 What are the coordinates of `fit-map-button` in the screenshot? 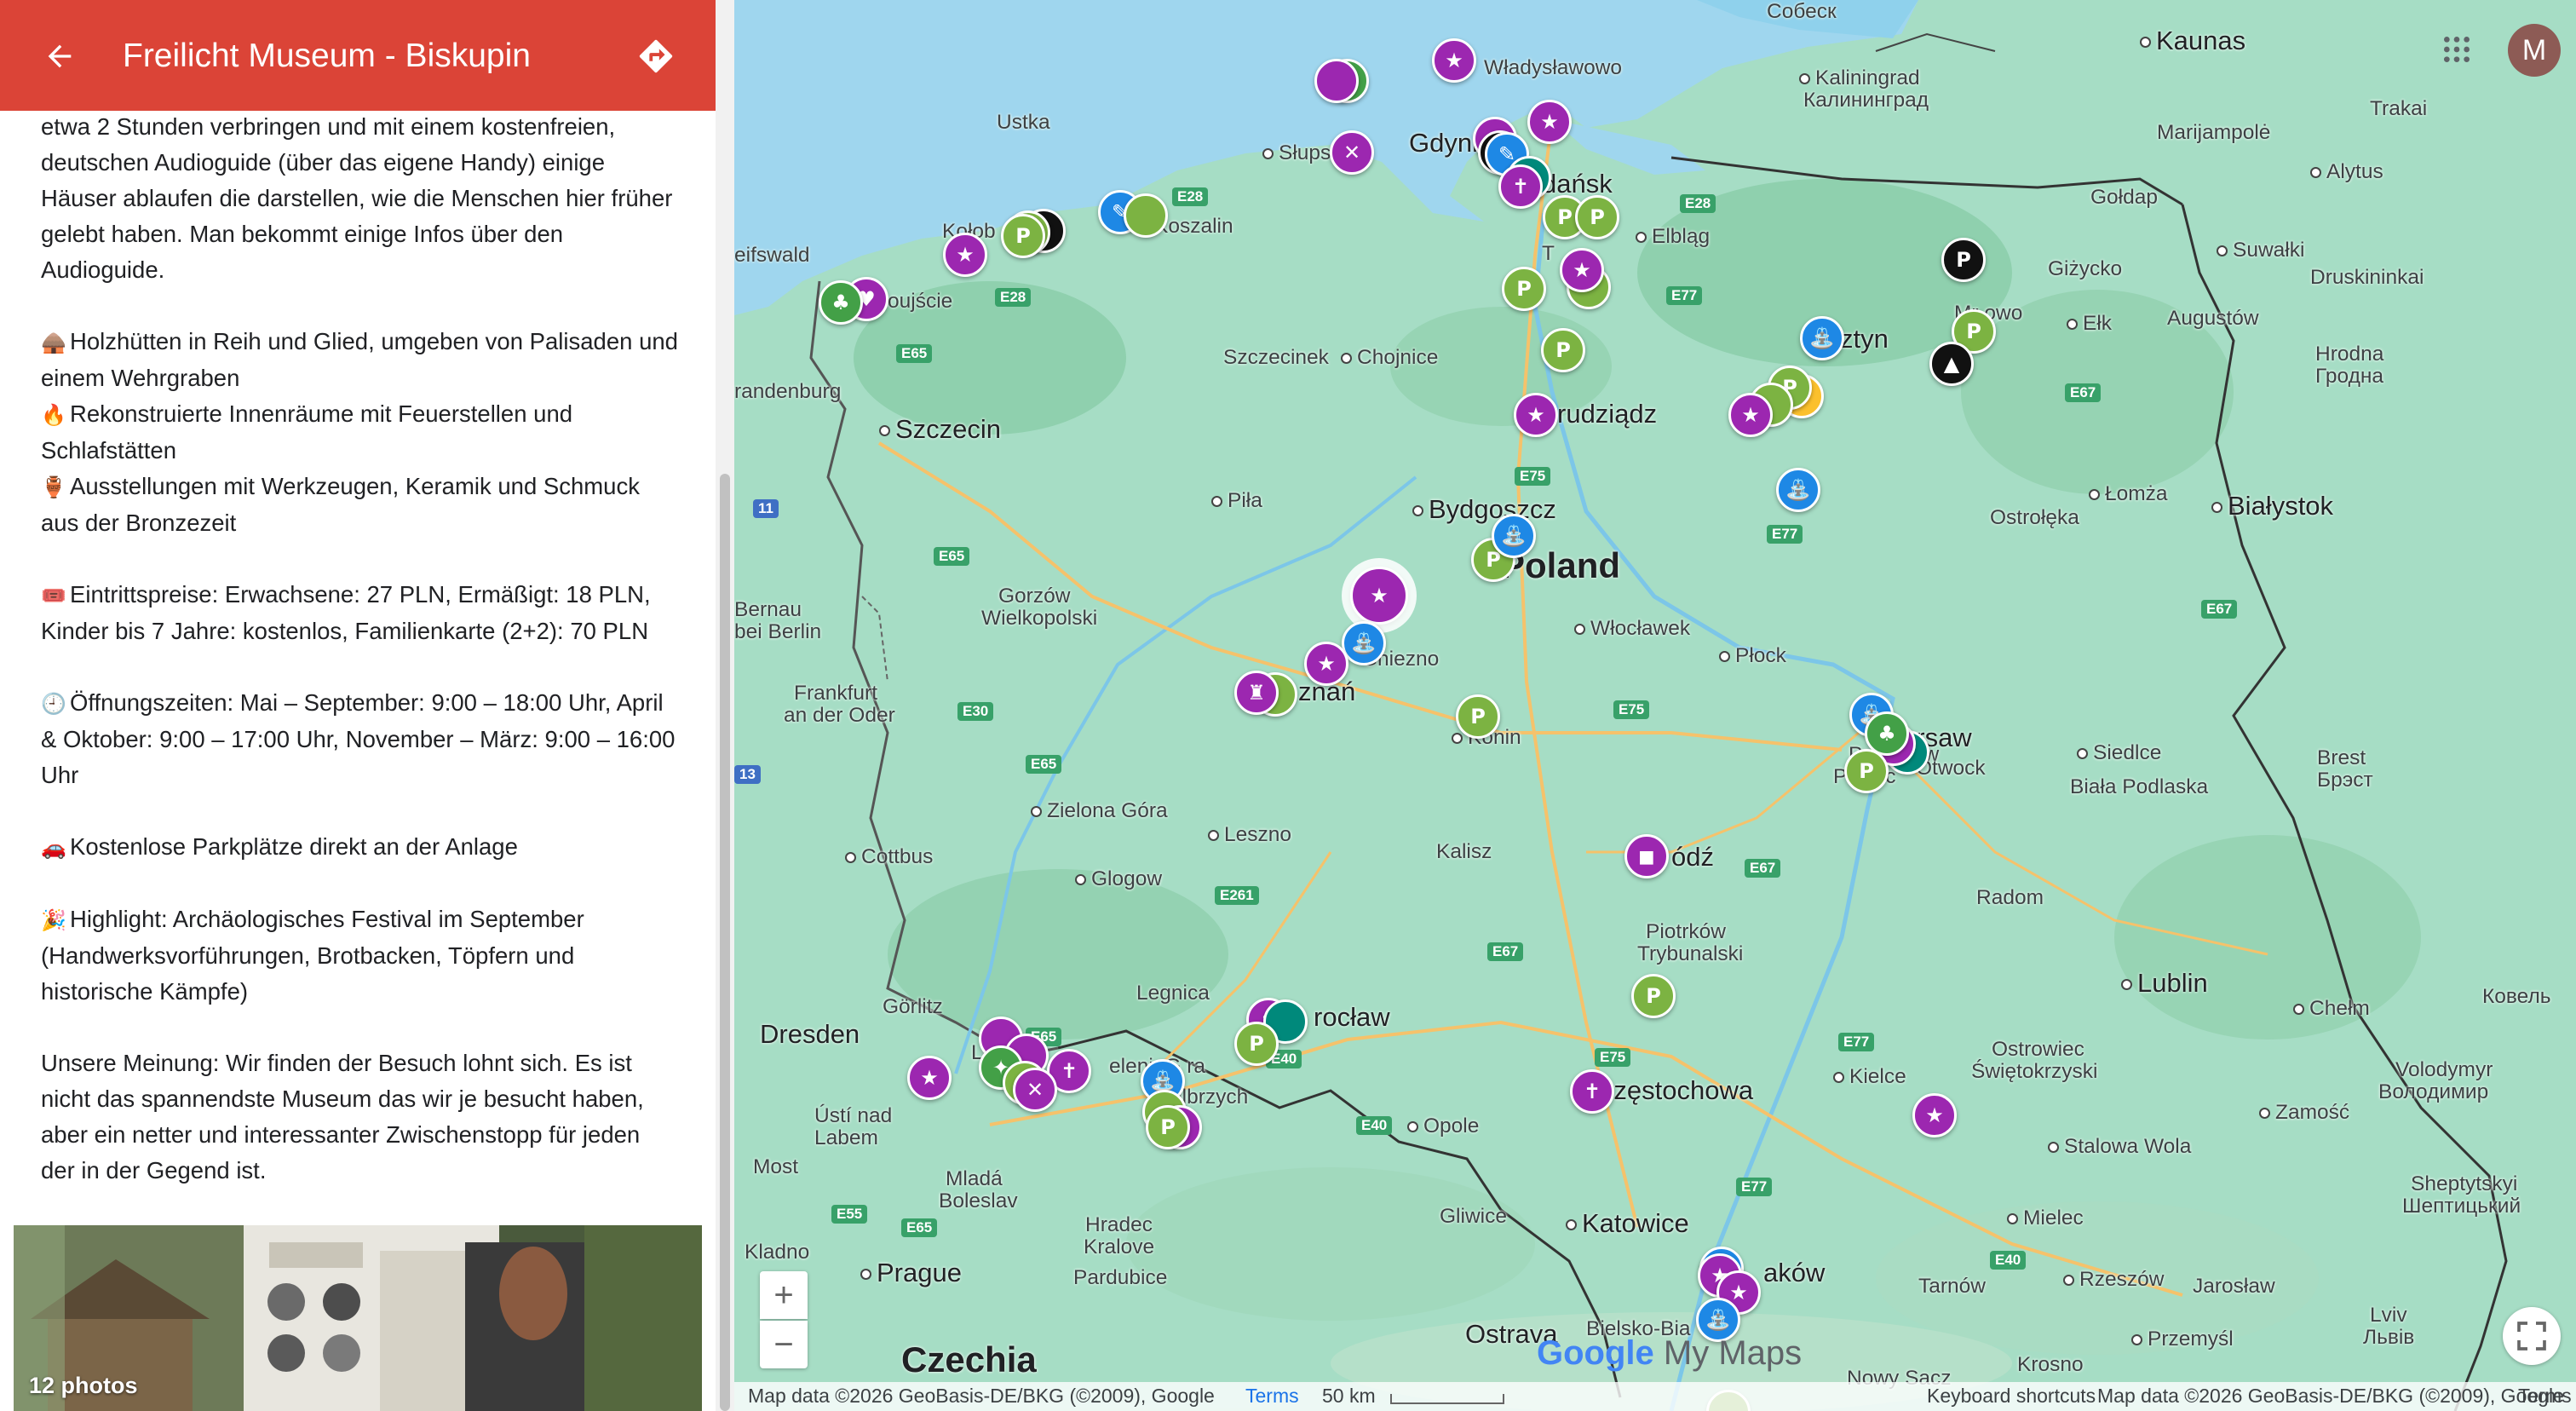 It's located at (2532, 1336).